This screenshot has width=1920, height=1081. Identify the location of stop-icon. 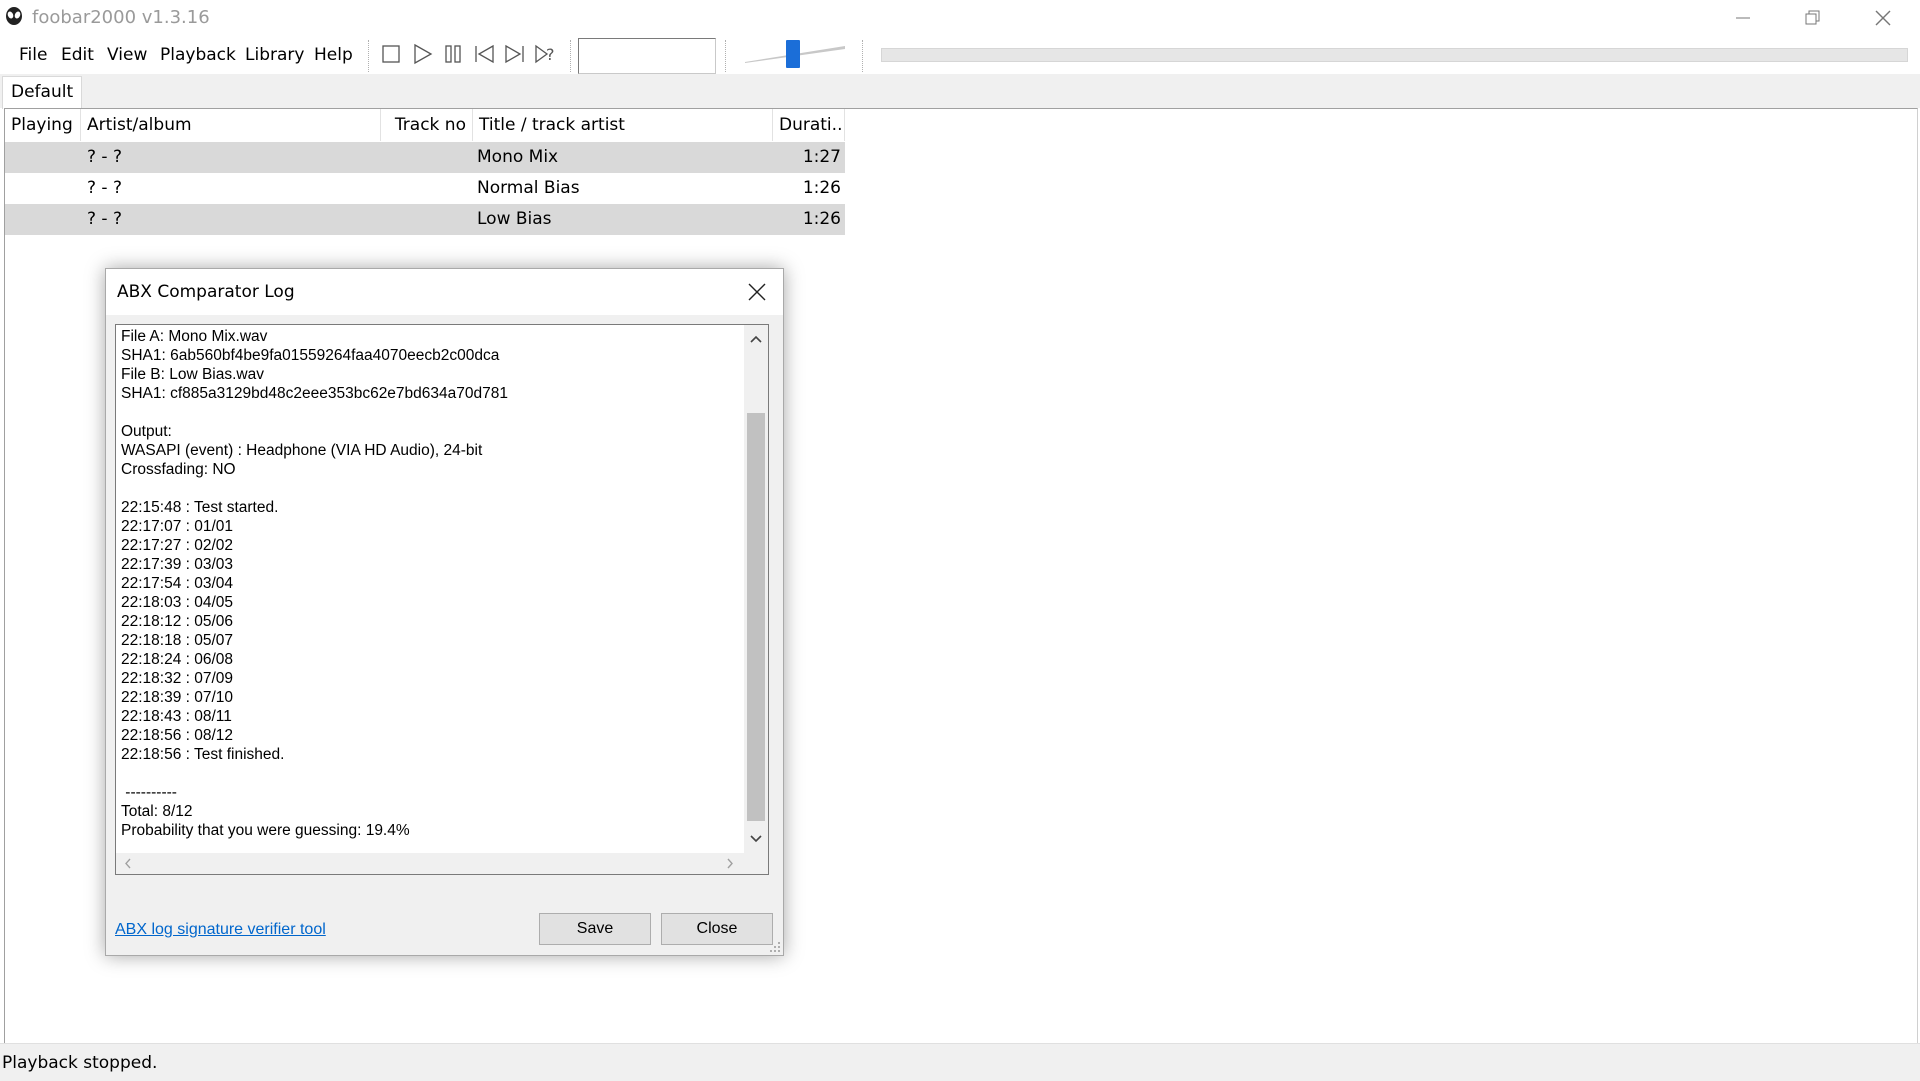
(391, 54).